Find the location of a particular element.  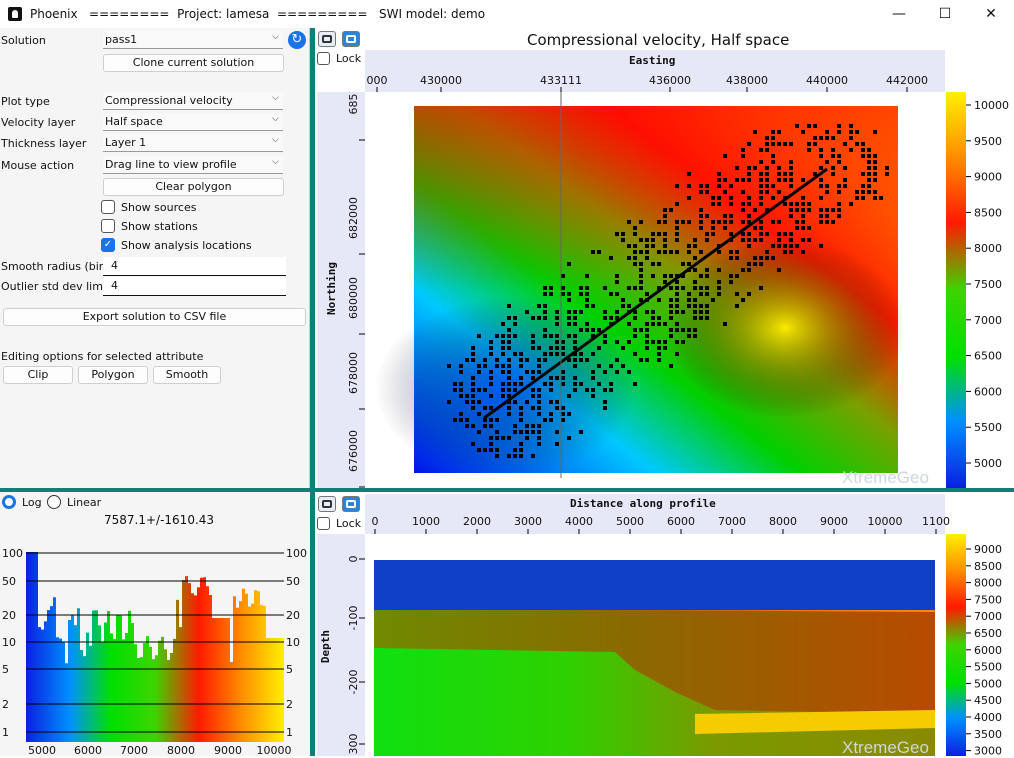

x-tick: 8000 is located at coordinates (181, 750).